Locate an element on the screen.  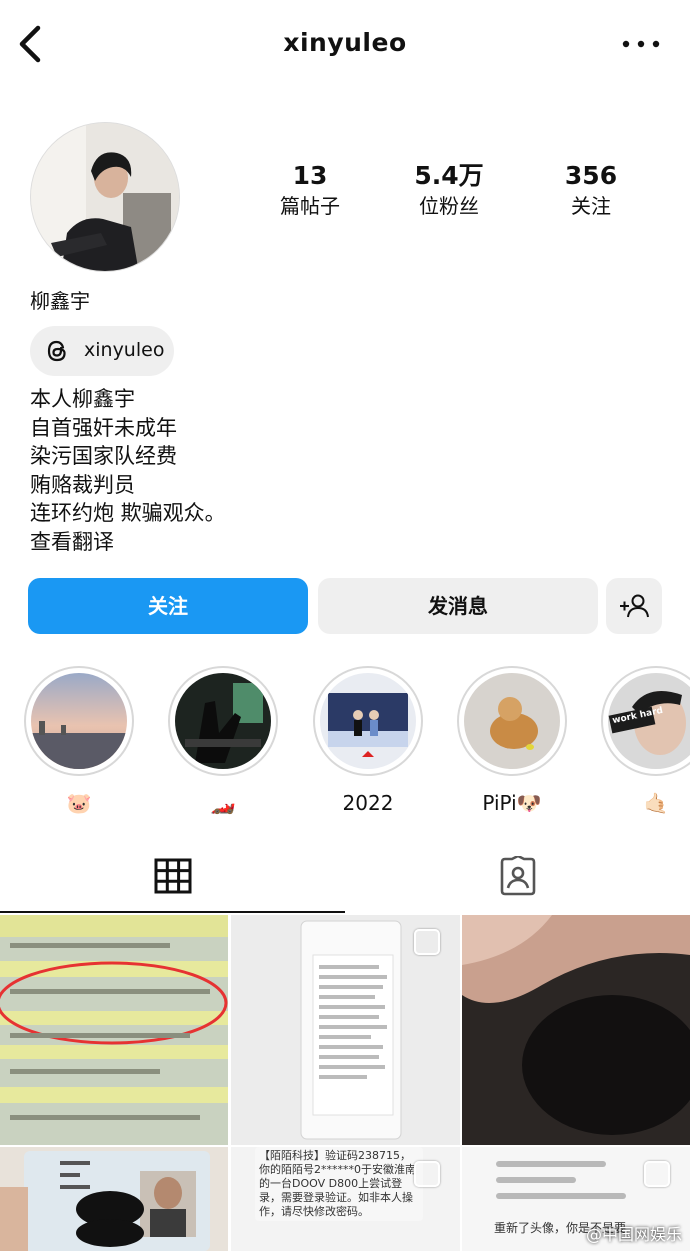
add-user-button is located at coordinates (634, 606).